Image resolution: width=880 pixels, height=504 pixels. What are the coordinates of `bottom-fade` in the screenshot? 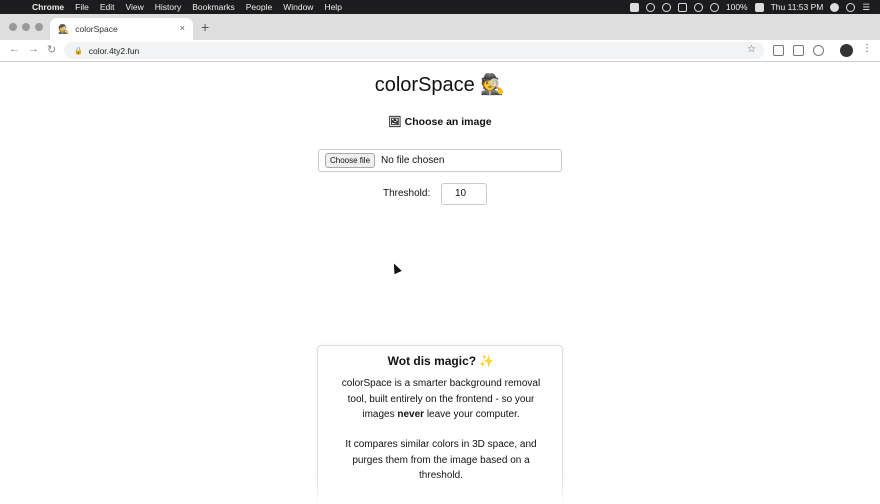 It's located at (440, 489).